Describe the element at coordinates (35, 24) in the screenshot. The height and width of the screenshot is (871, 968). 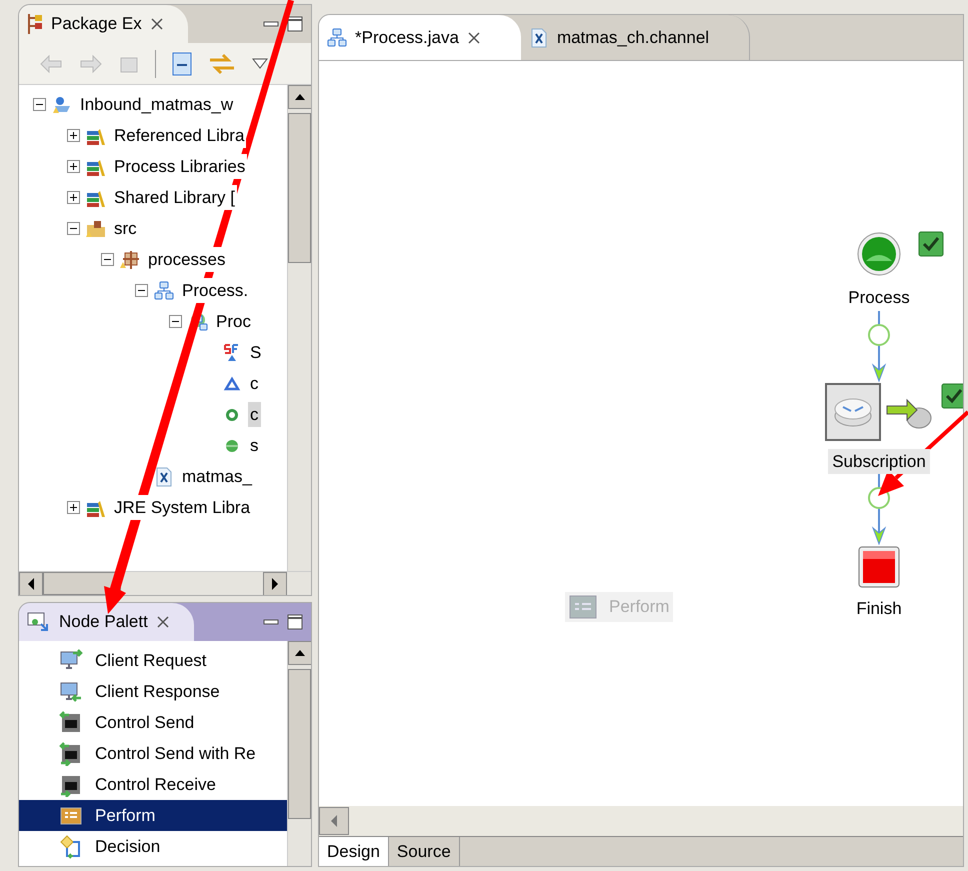
I see `hierarchy-icon` at that location.